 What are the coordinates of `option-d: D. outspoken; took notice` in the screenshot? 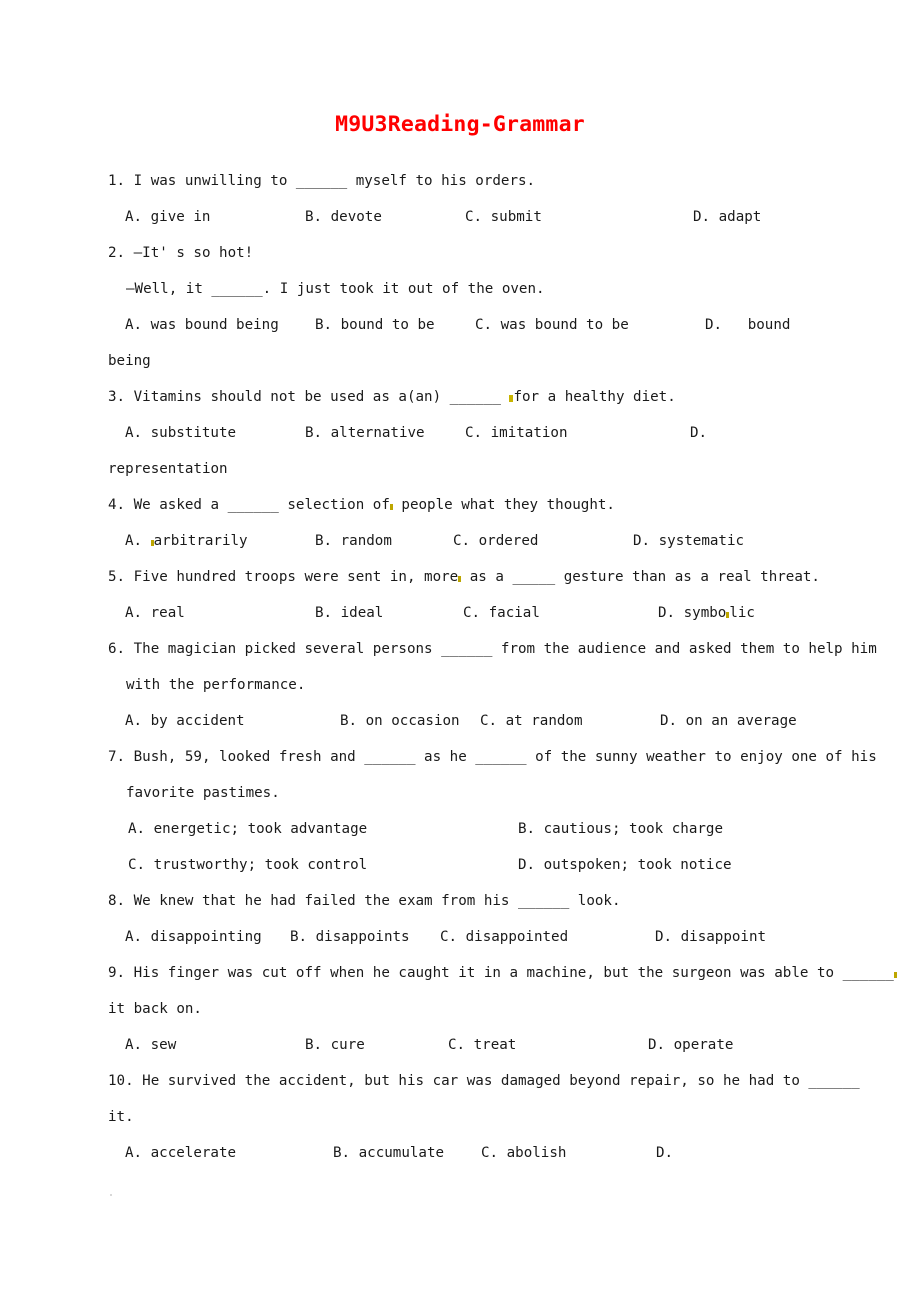 It's located at (625, 865).